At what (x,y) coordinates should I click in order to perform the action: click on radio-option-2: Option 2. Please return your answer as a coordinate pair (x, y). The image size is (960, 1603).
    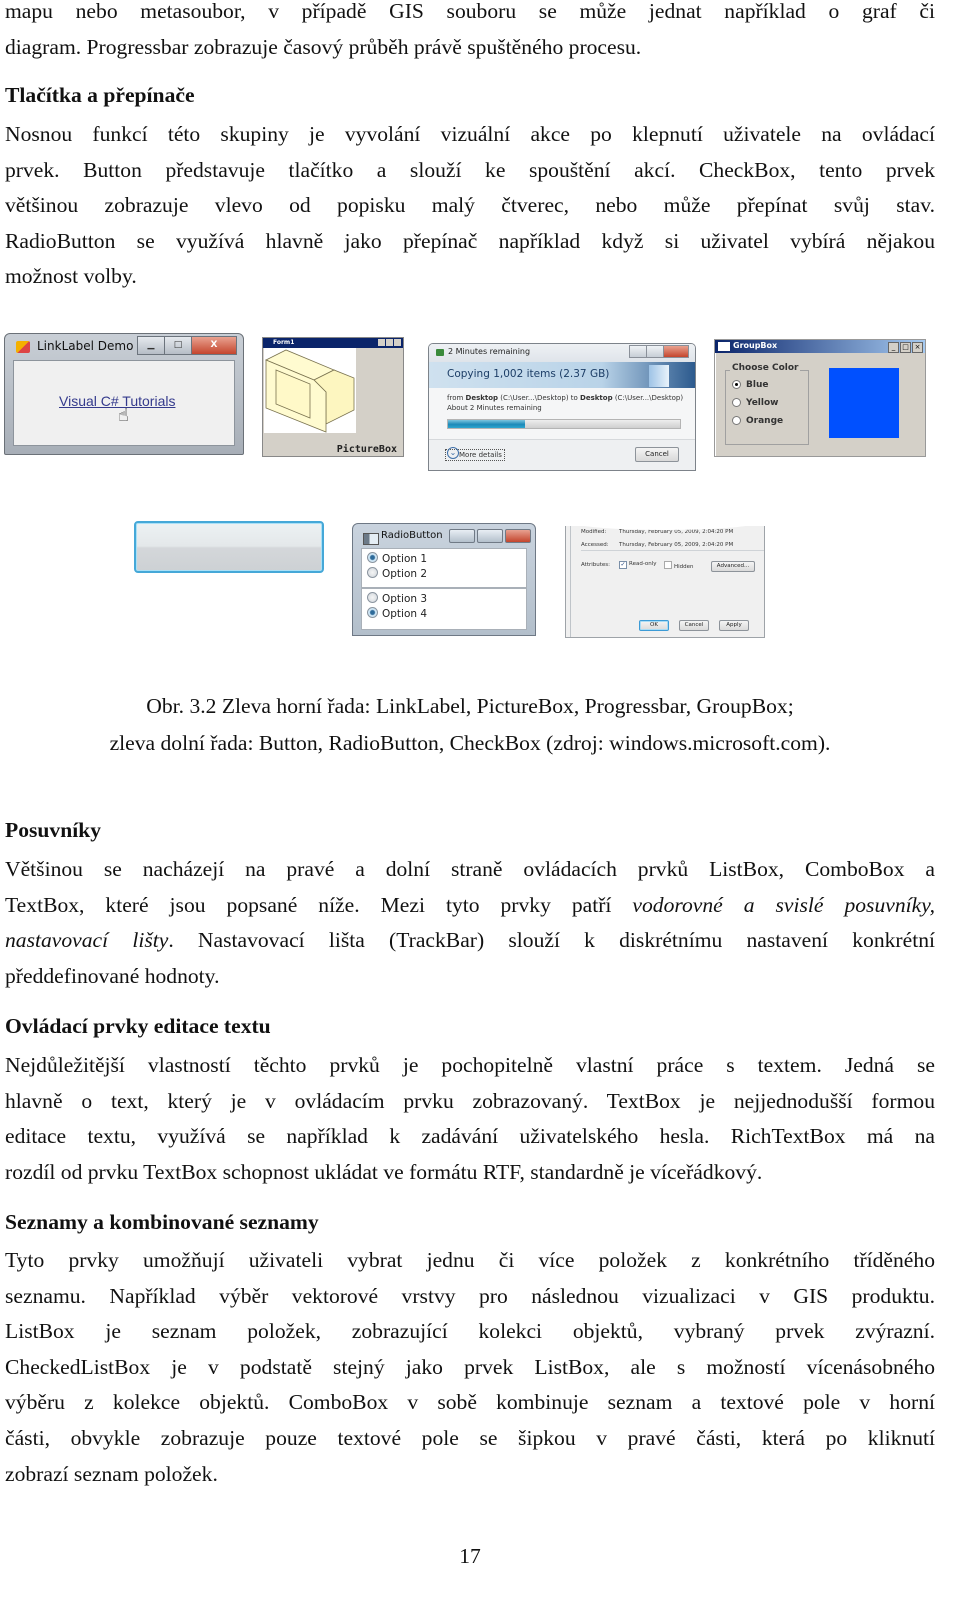
    Looking at the image, I should click on (397, 573).